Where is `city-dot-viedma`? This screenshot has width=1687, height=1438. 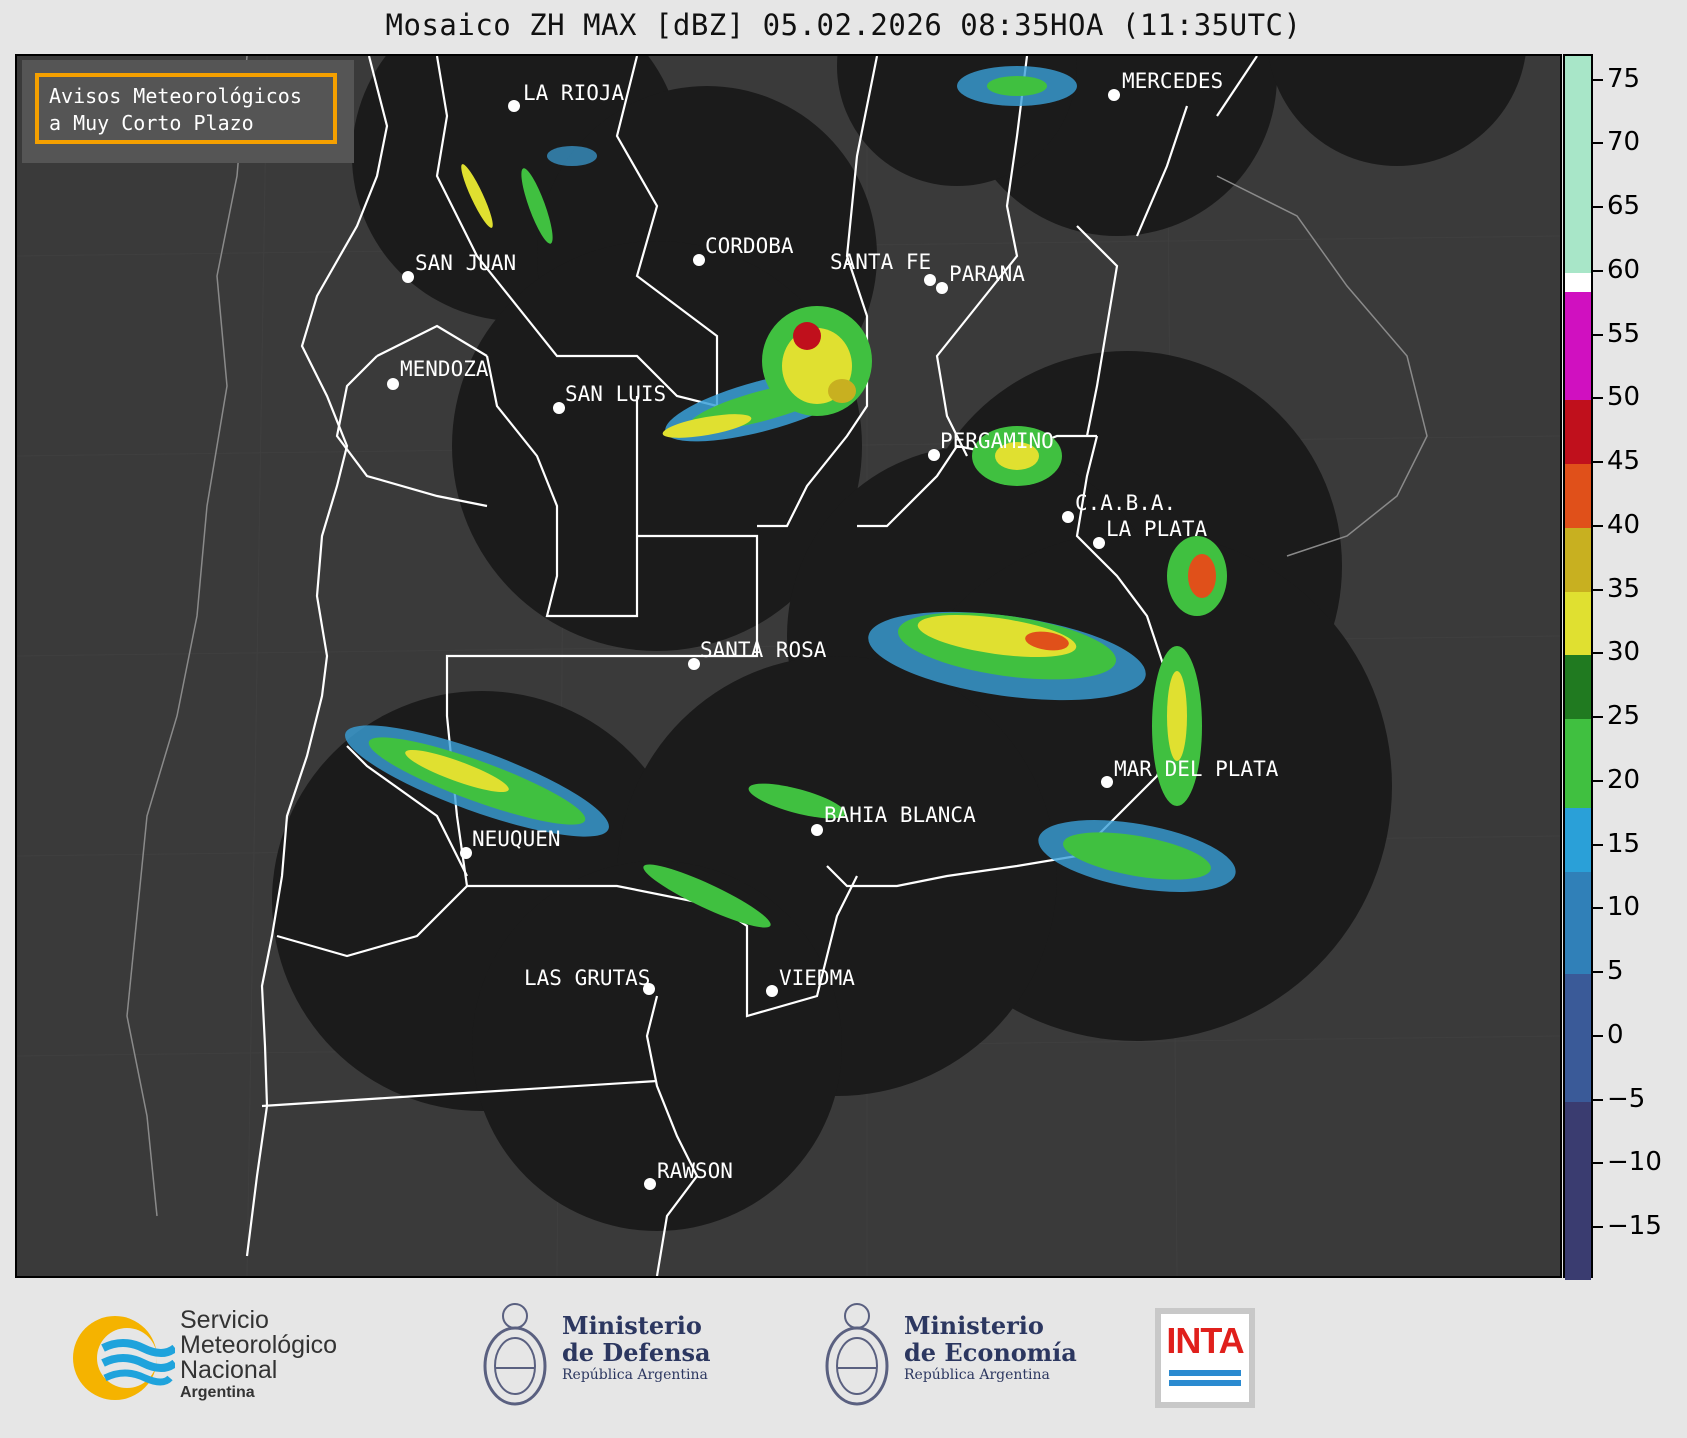 city-dot-viedma is located at coordinates (772, 991).